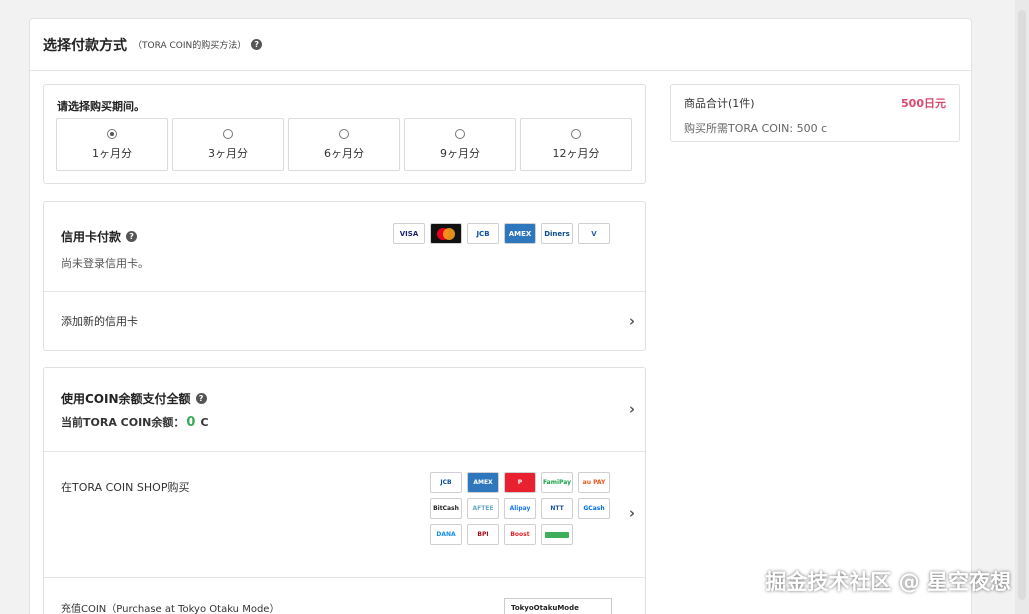 Image resolution: width=1029 pixels, height=614 pixels. I want to click on coin-balance-value: 0, so click(191, 422).